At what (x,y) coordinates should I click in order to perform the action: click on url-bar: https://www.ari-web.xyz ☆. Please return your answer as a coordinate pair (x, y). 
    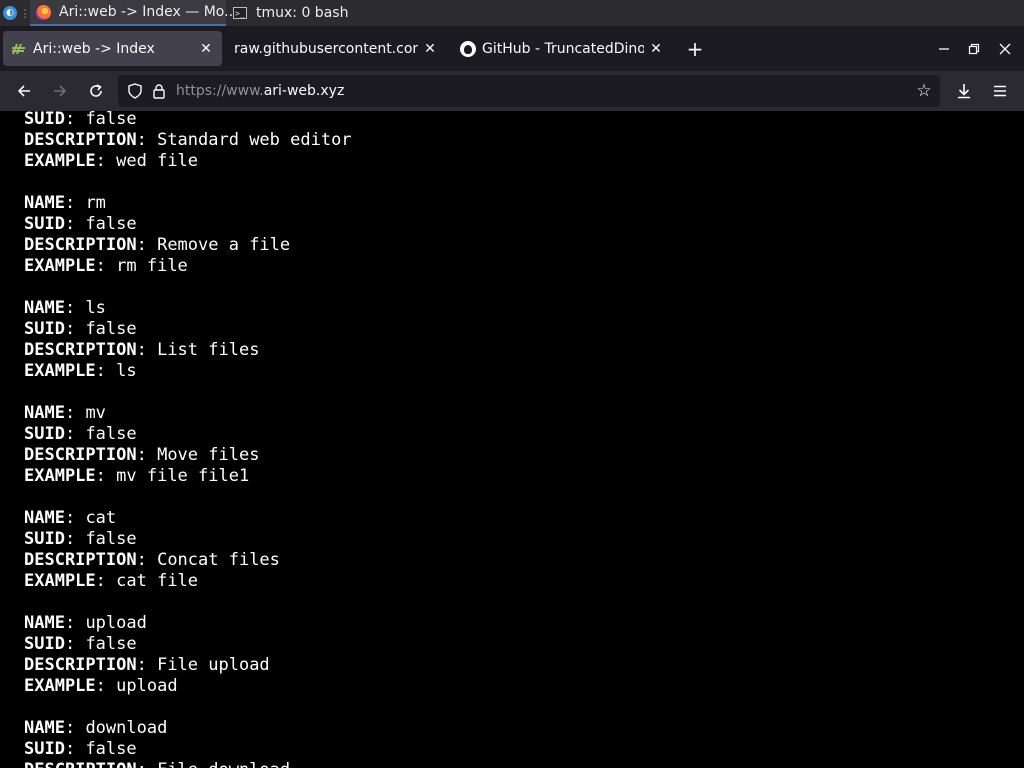
    Looking at the image, I should click on (529, 91).